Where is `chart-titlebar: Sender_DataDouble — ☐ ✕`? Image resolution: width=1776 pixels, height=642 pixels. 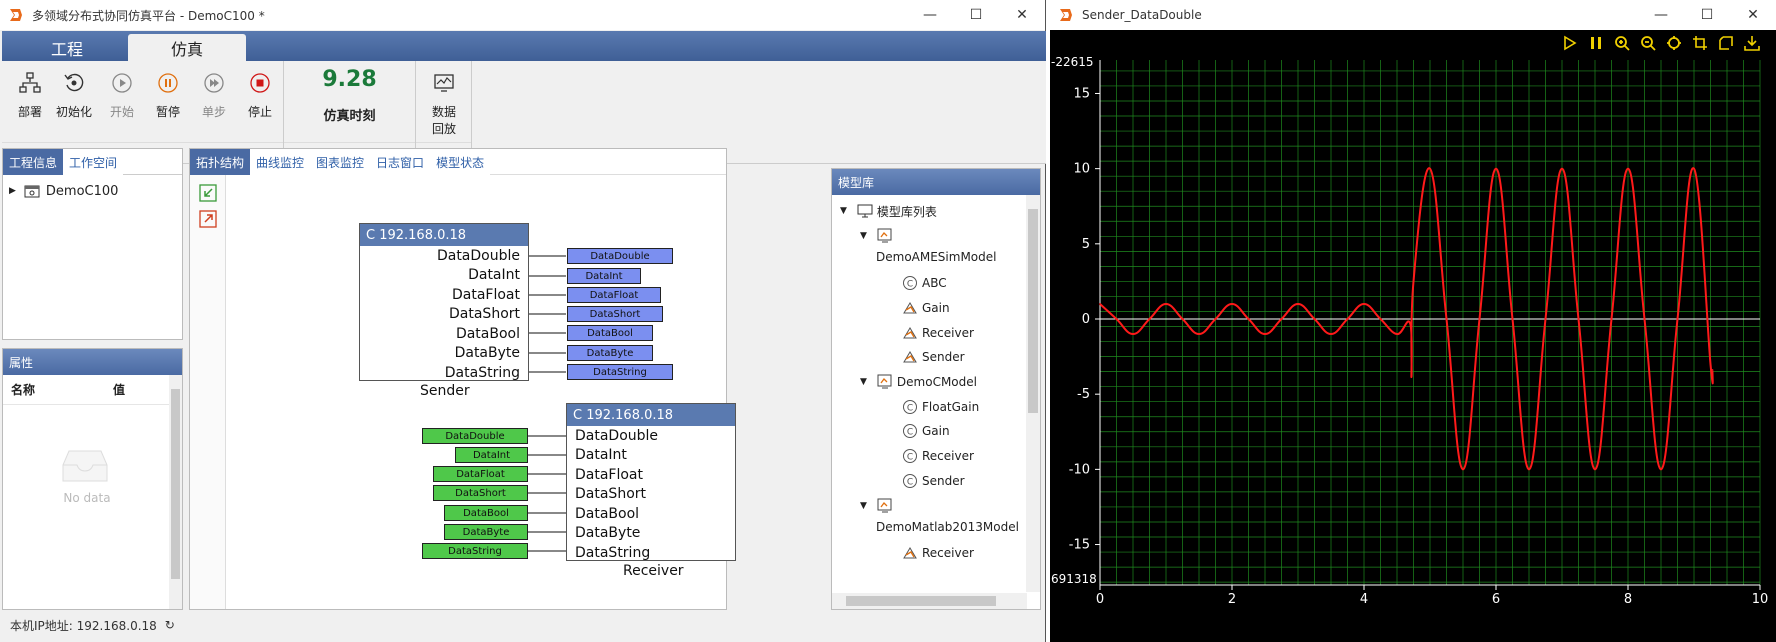
chart-titlebar: Sender_DataDouble — ☐ ✕ is located at coordinates (1413, 15).